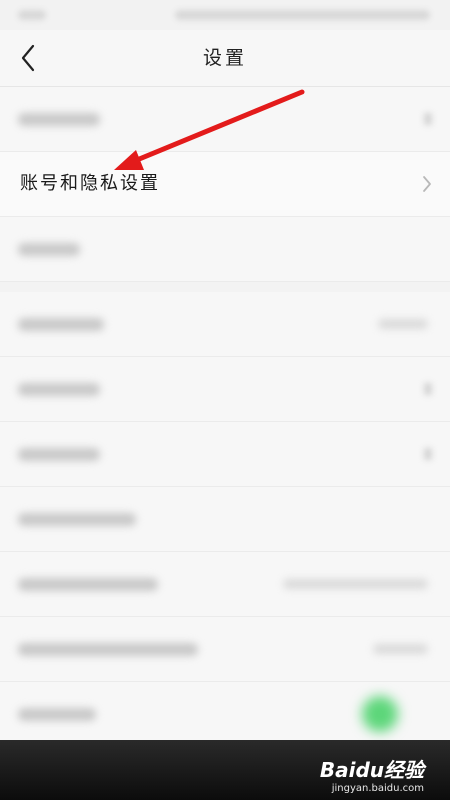  Describe the element at coordinates (209, 129) in the screenshot. I see `annotation-arrow` at that location.